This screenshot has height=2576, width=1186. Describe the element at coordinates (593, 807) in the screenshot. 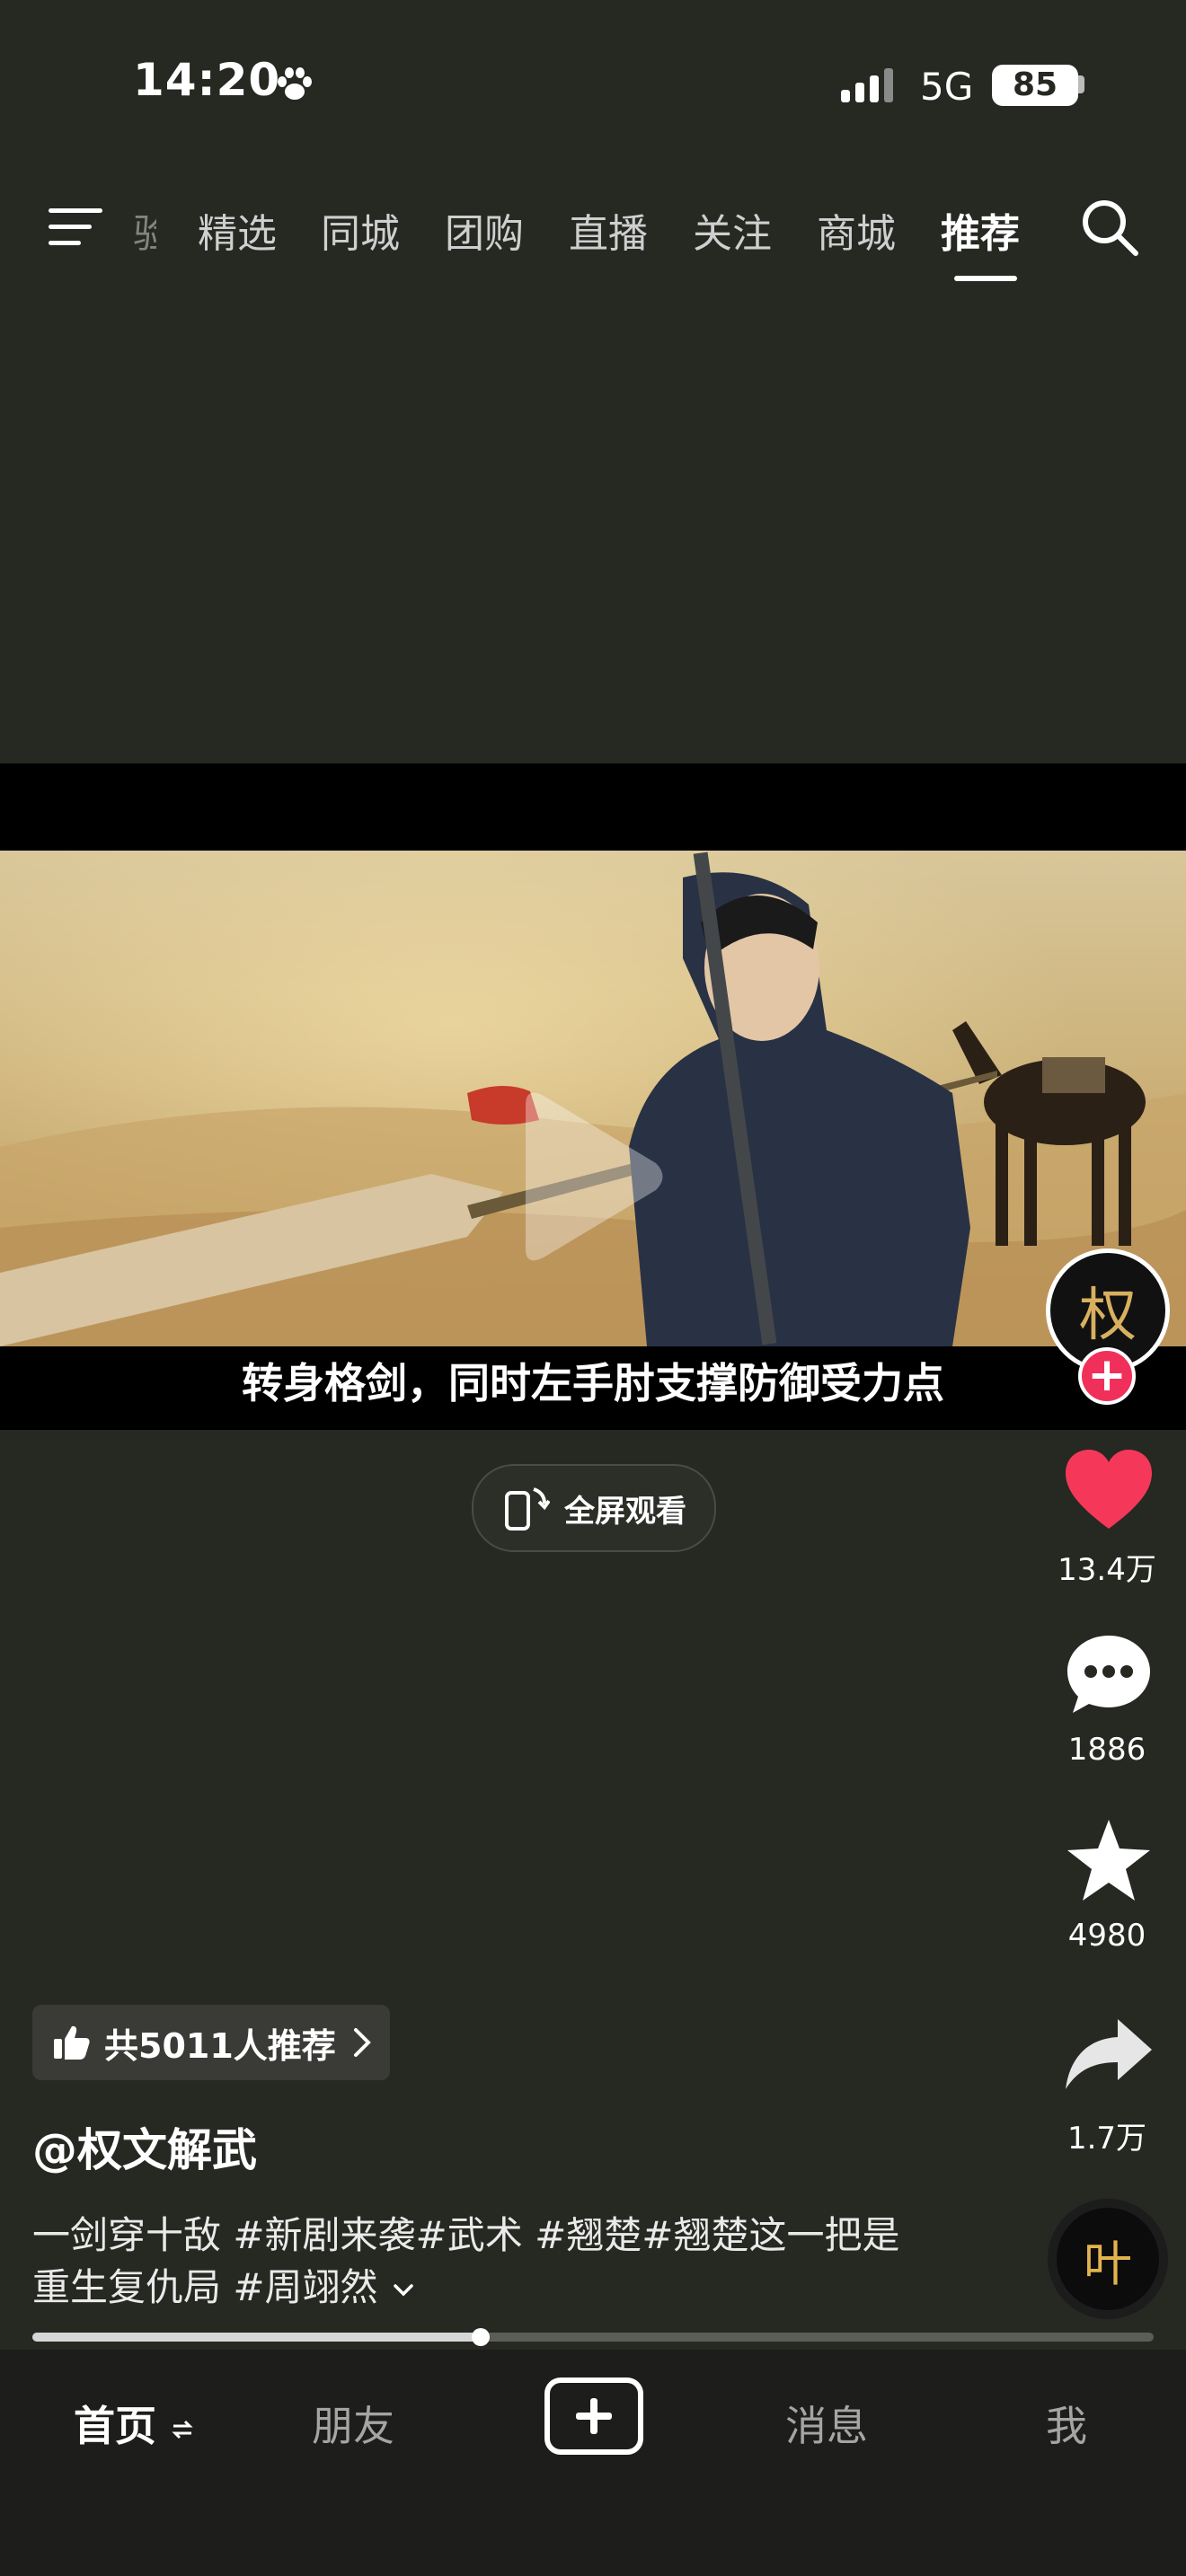

I see `video-letterbox-top` at that location.